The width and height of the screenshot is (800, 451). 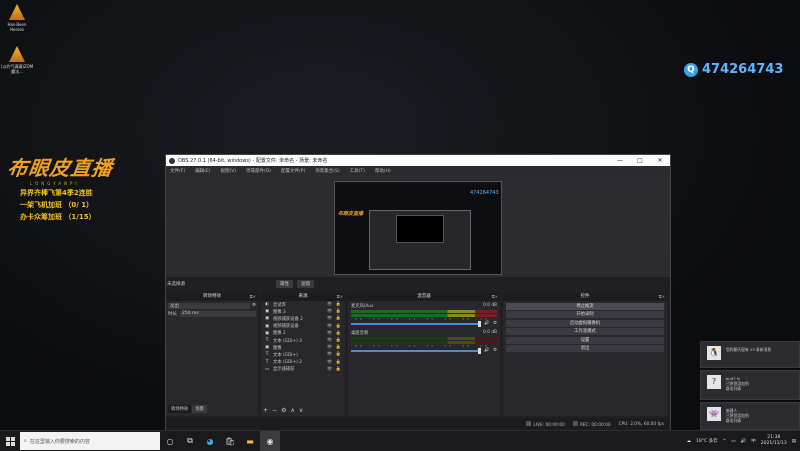 What do you see at coordinates (190, 441) in the screenshot?
I see `task-view-icon: ⧉` at bounding box center [190, 441].